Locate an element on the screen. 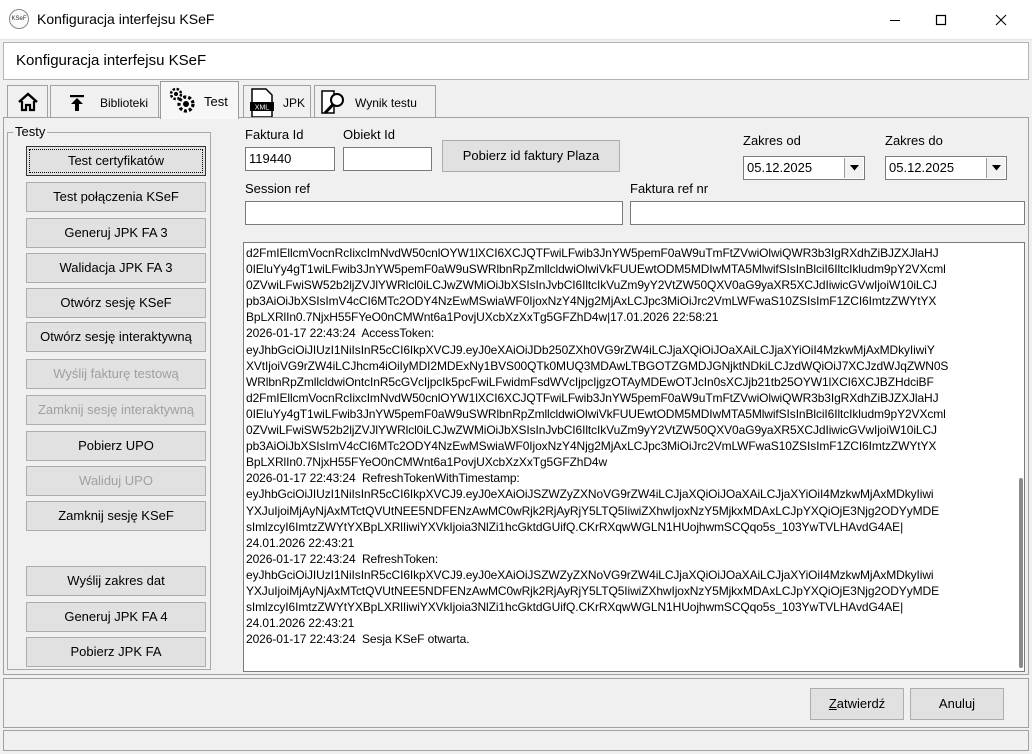 The height and width of the screenshot is (754, 1032). tab-test: Test is located at coordinates (199, 100).